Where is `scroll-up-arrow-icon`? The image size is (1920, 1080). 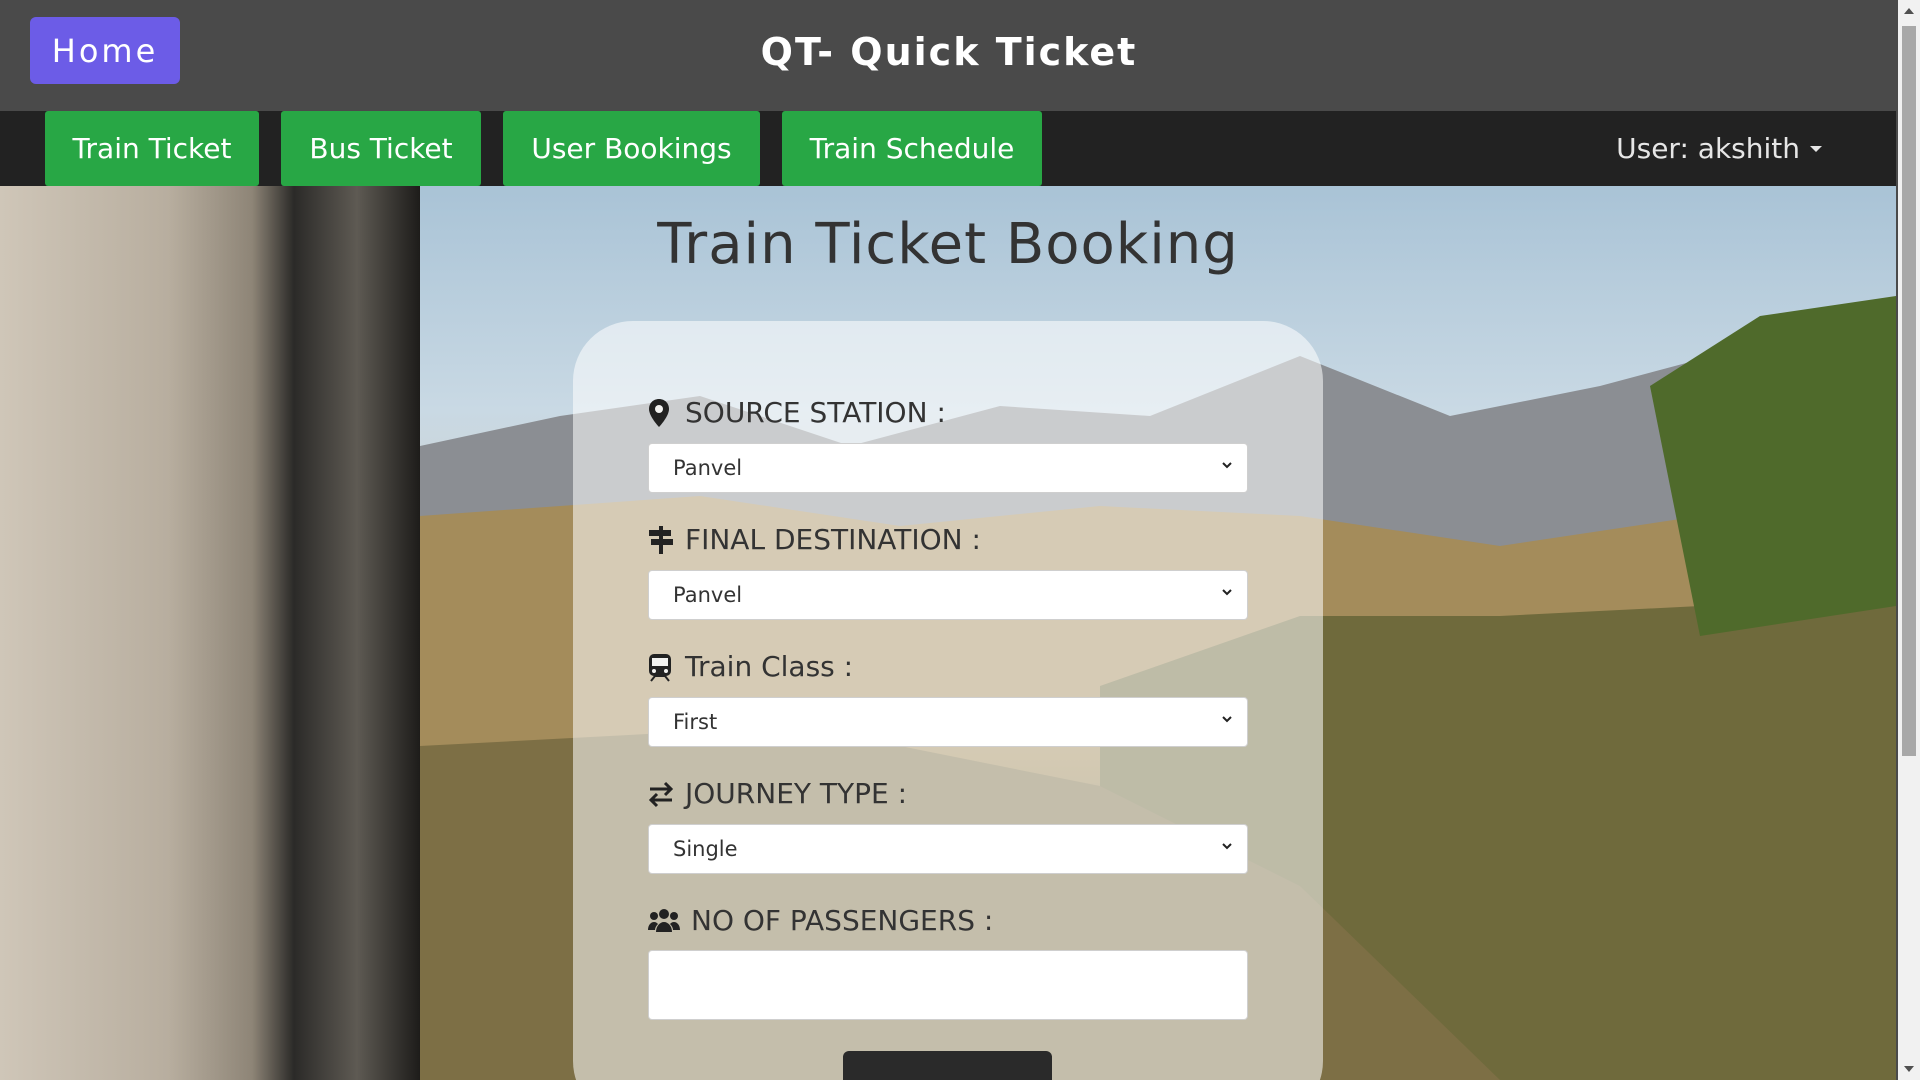
scroll-up-arrow-icon is located at coordinates (1909, 11).